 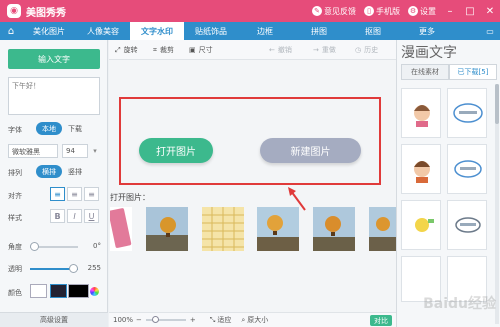 What do you see at coordinates (74, 194) in the screenshot?
I see `align-center-icon: ≡` at bounding box center [74, 194].